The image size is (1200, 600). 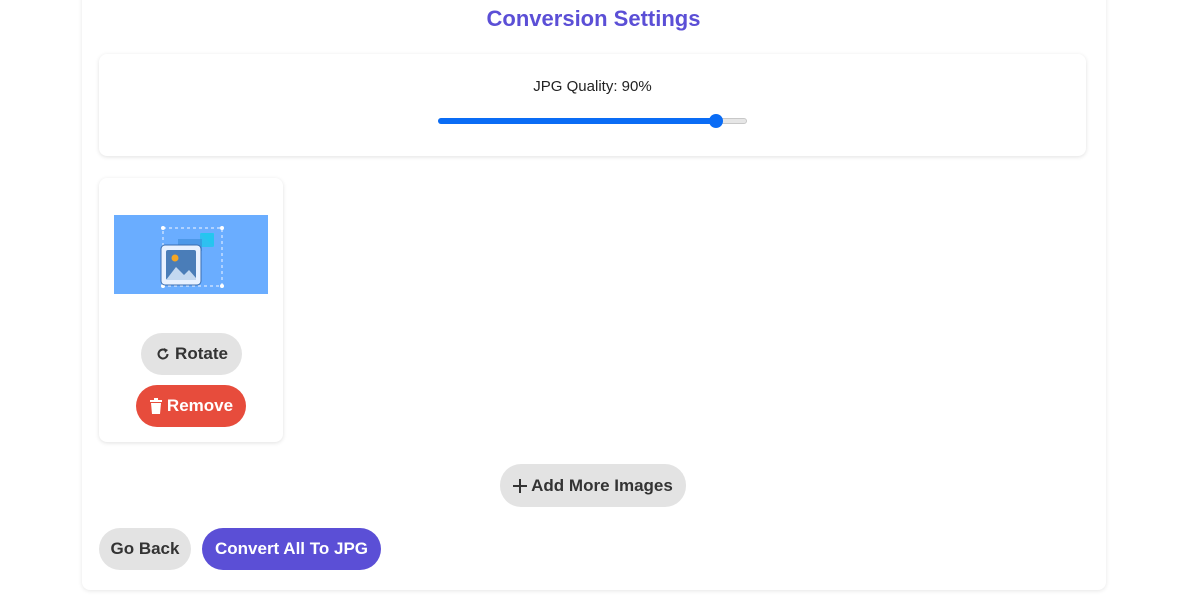 I want to click on rotate-label: Rotate, so click(x=201, y=353).